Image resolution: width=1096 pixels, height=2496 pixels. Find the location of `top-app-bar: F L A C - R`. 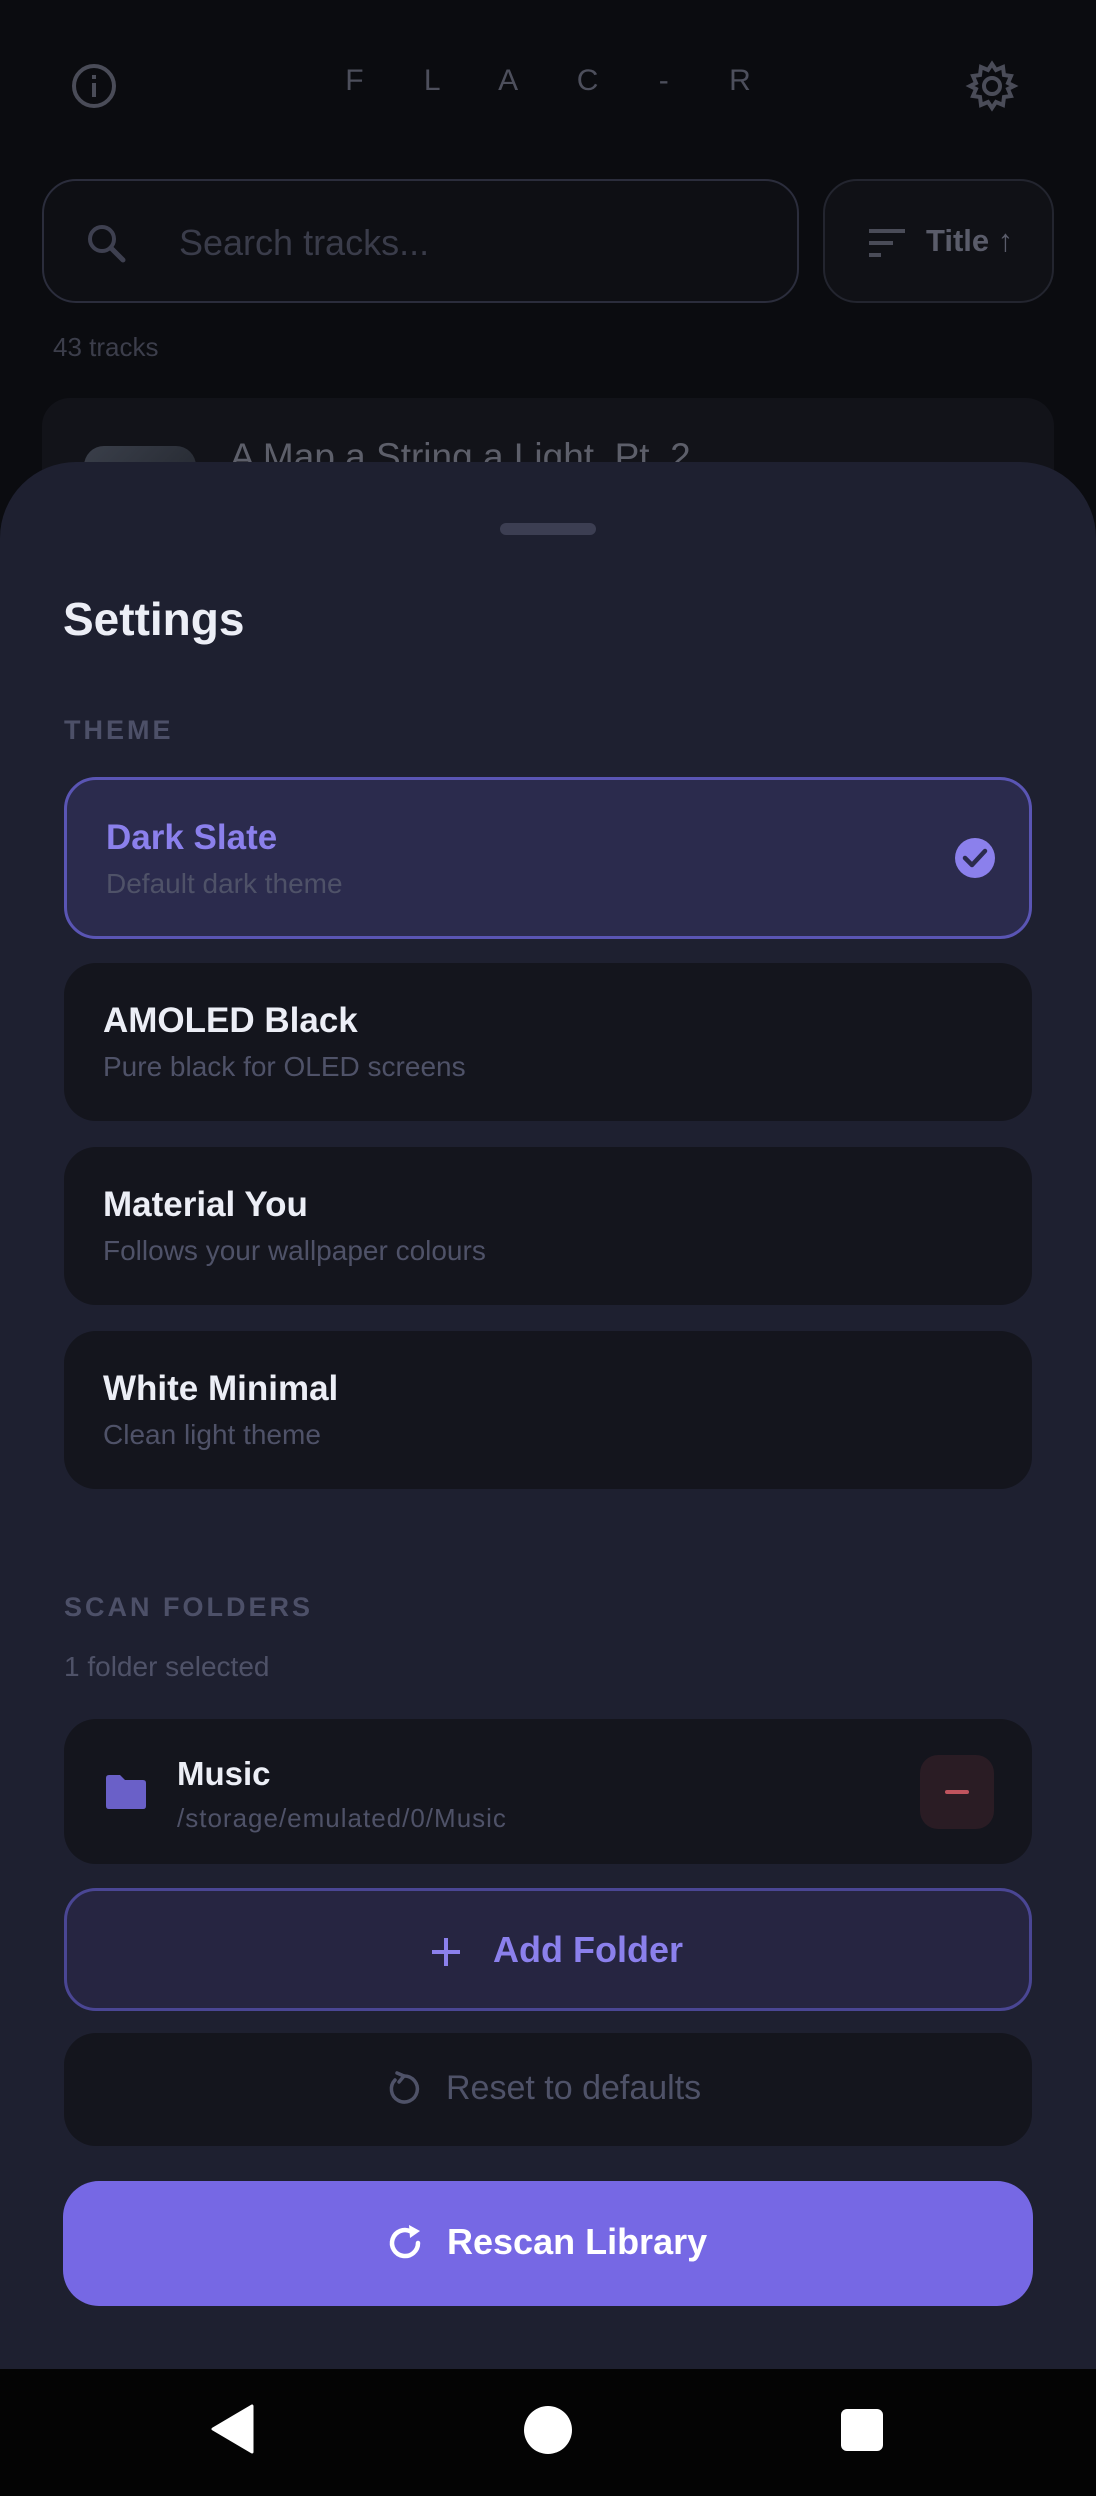

top-app-bar: F L A C - R is located at coordinates (548, 85).